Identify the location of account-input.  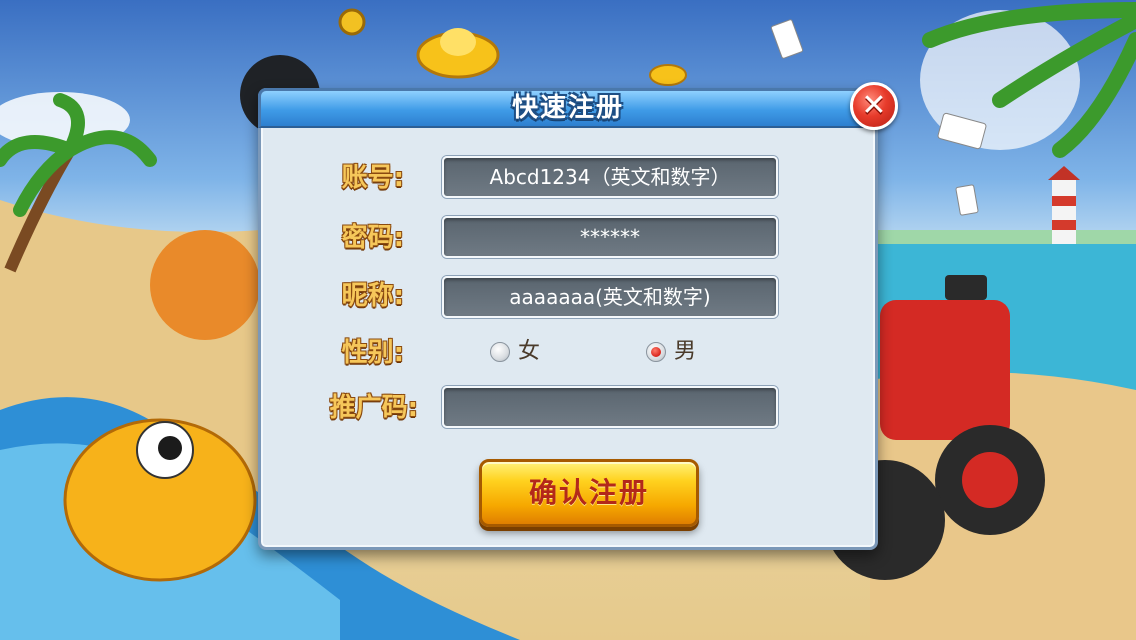
(610, 177).